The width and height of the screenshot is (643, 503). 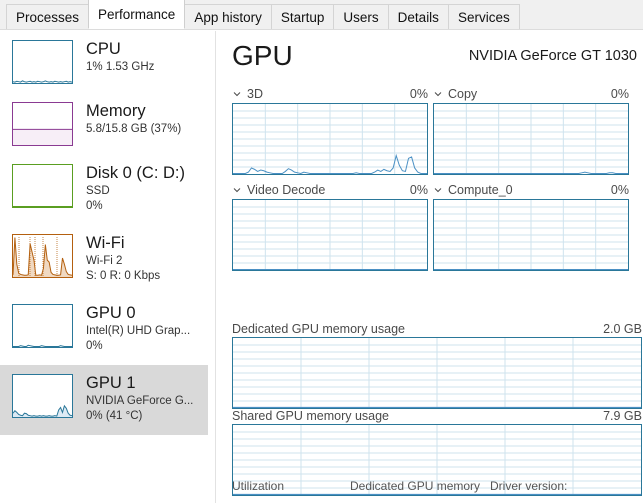 What do you see at coordinates (116, 111) in the screenshot?
I see `sidebar-item-label: Memory` at bounding box center [116, 111].